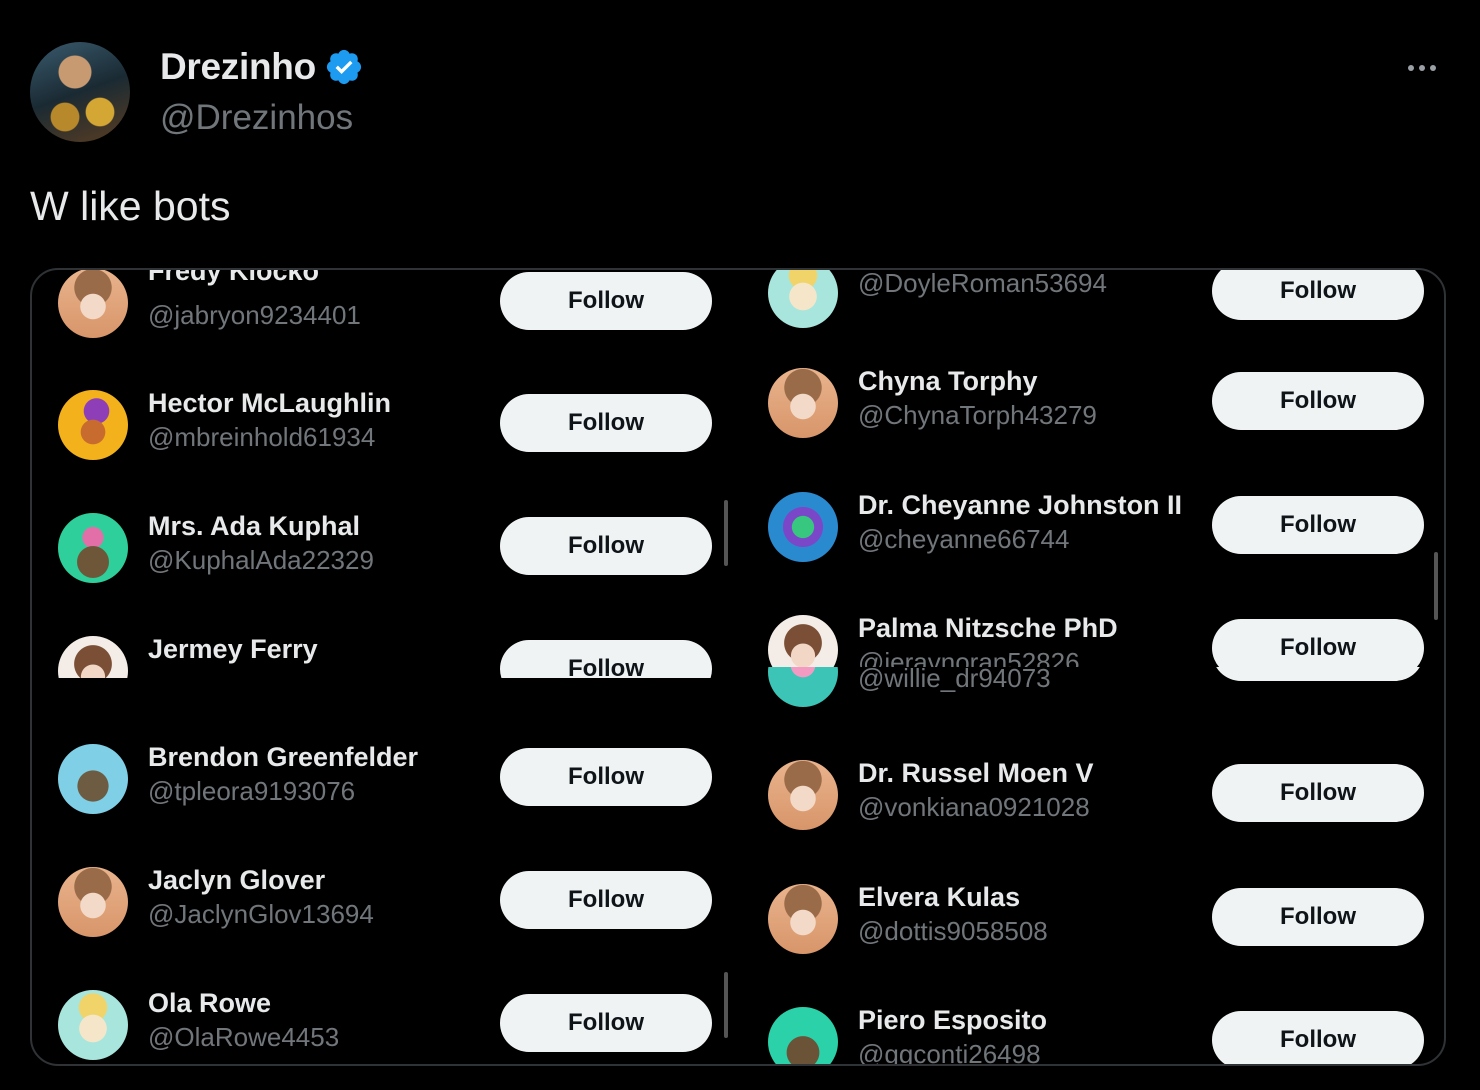 The image size is (1480, 1090). Describe the element at coordinates (953, 1020) in the screenshot. I see `user-name: Piero Esposito` at that location.